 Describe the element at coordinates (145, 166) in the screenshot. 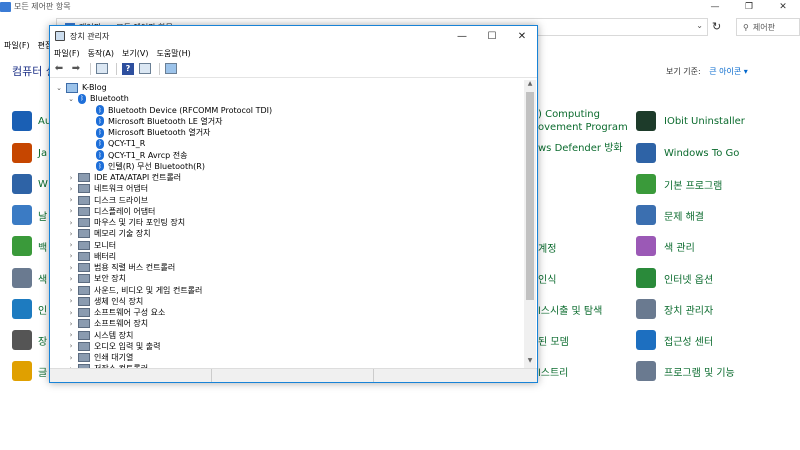

I see `tree-device: ᛒ 인텔(R) 무선 Bluetooth(R)` at that location.